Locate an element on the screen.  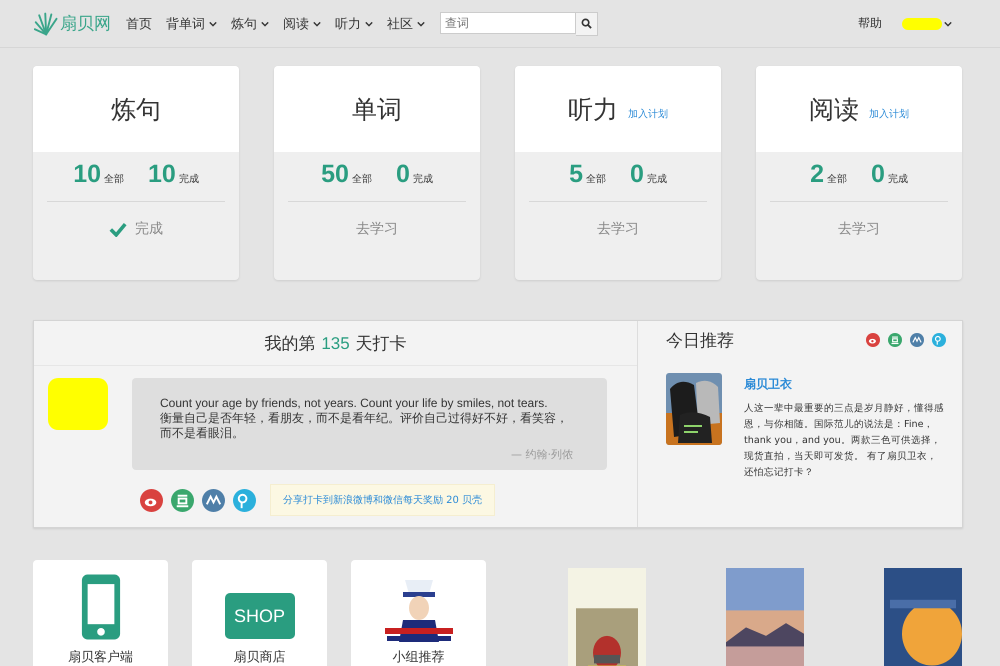
fan-logo-icon is located at coordinates (47, 23).